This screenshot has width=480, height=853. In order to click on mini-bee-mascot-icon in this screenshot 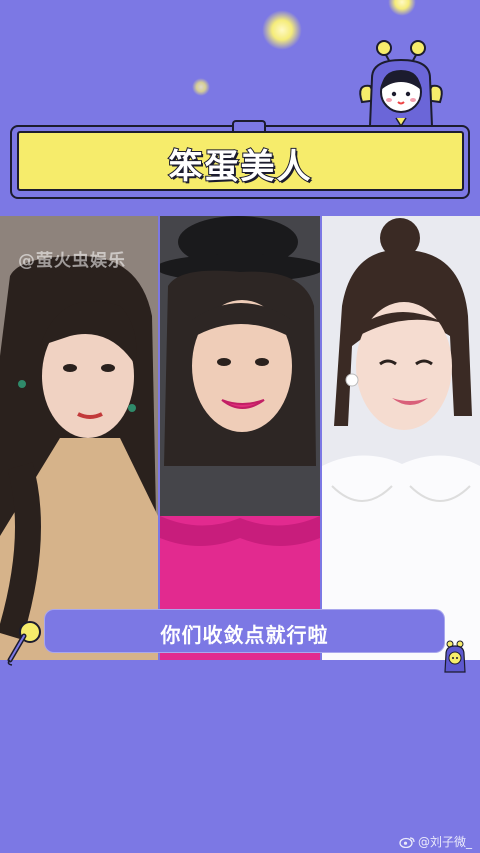, I will do `click(455, 656)`.